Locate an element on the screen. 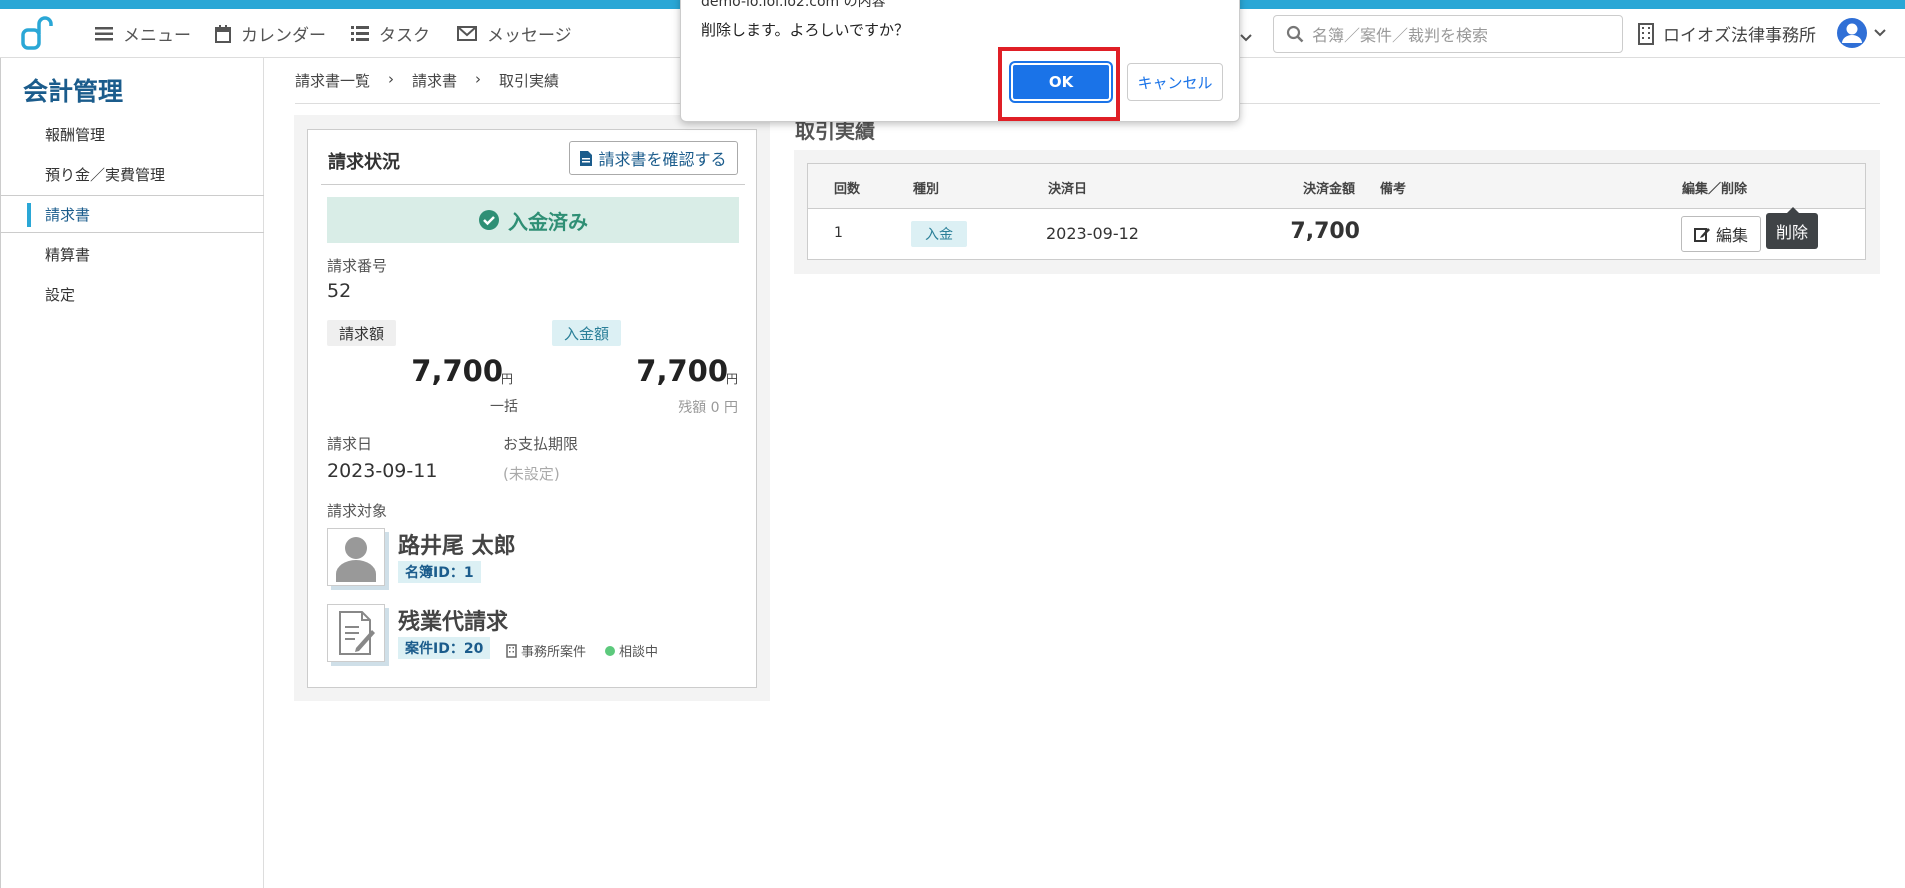 The image size is (1905, 888). header-count: 回数 is located at coordinates (847, 189).